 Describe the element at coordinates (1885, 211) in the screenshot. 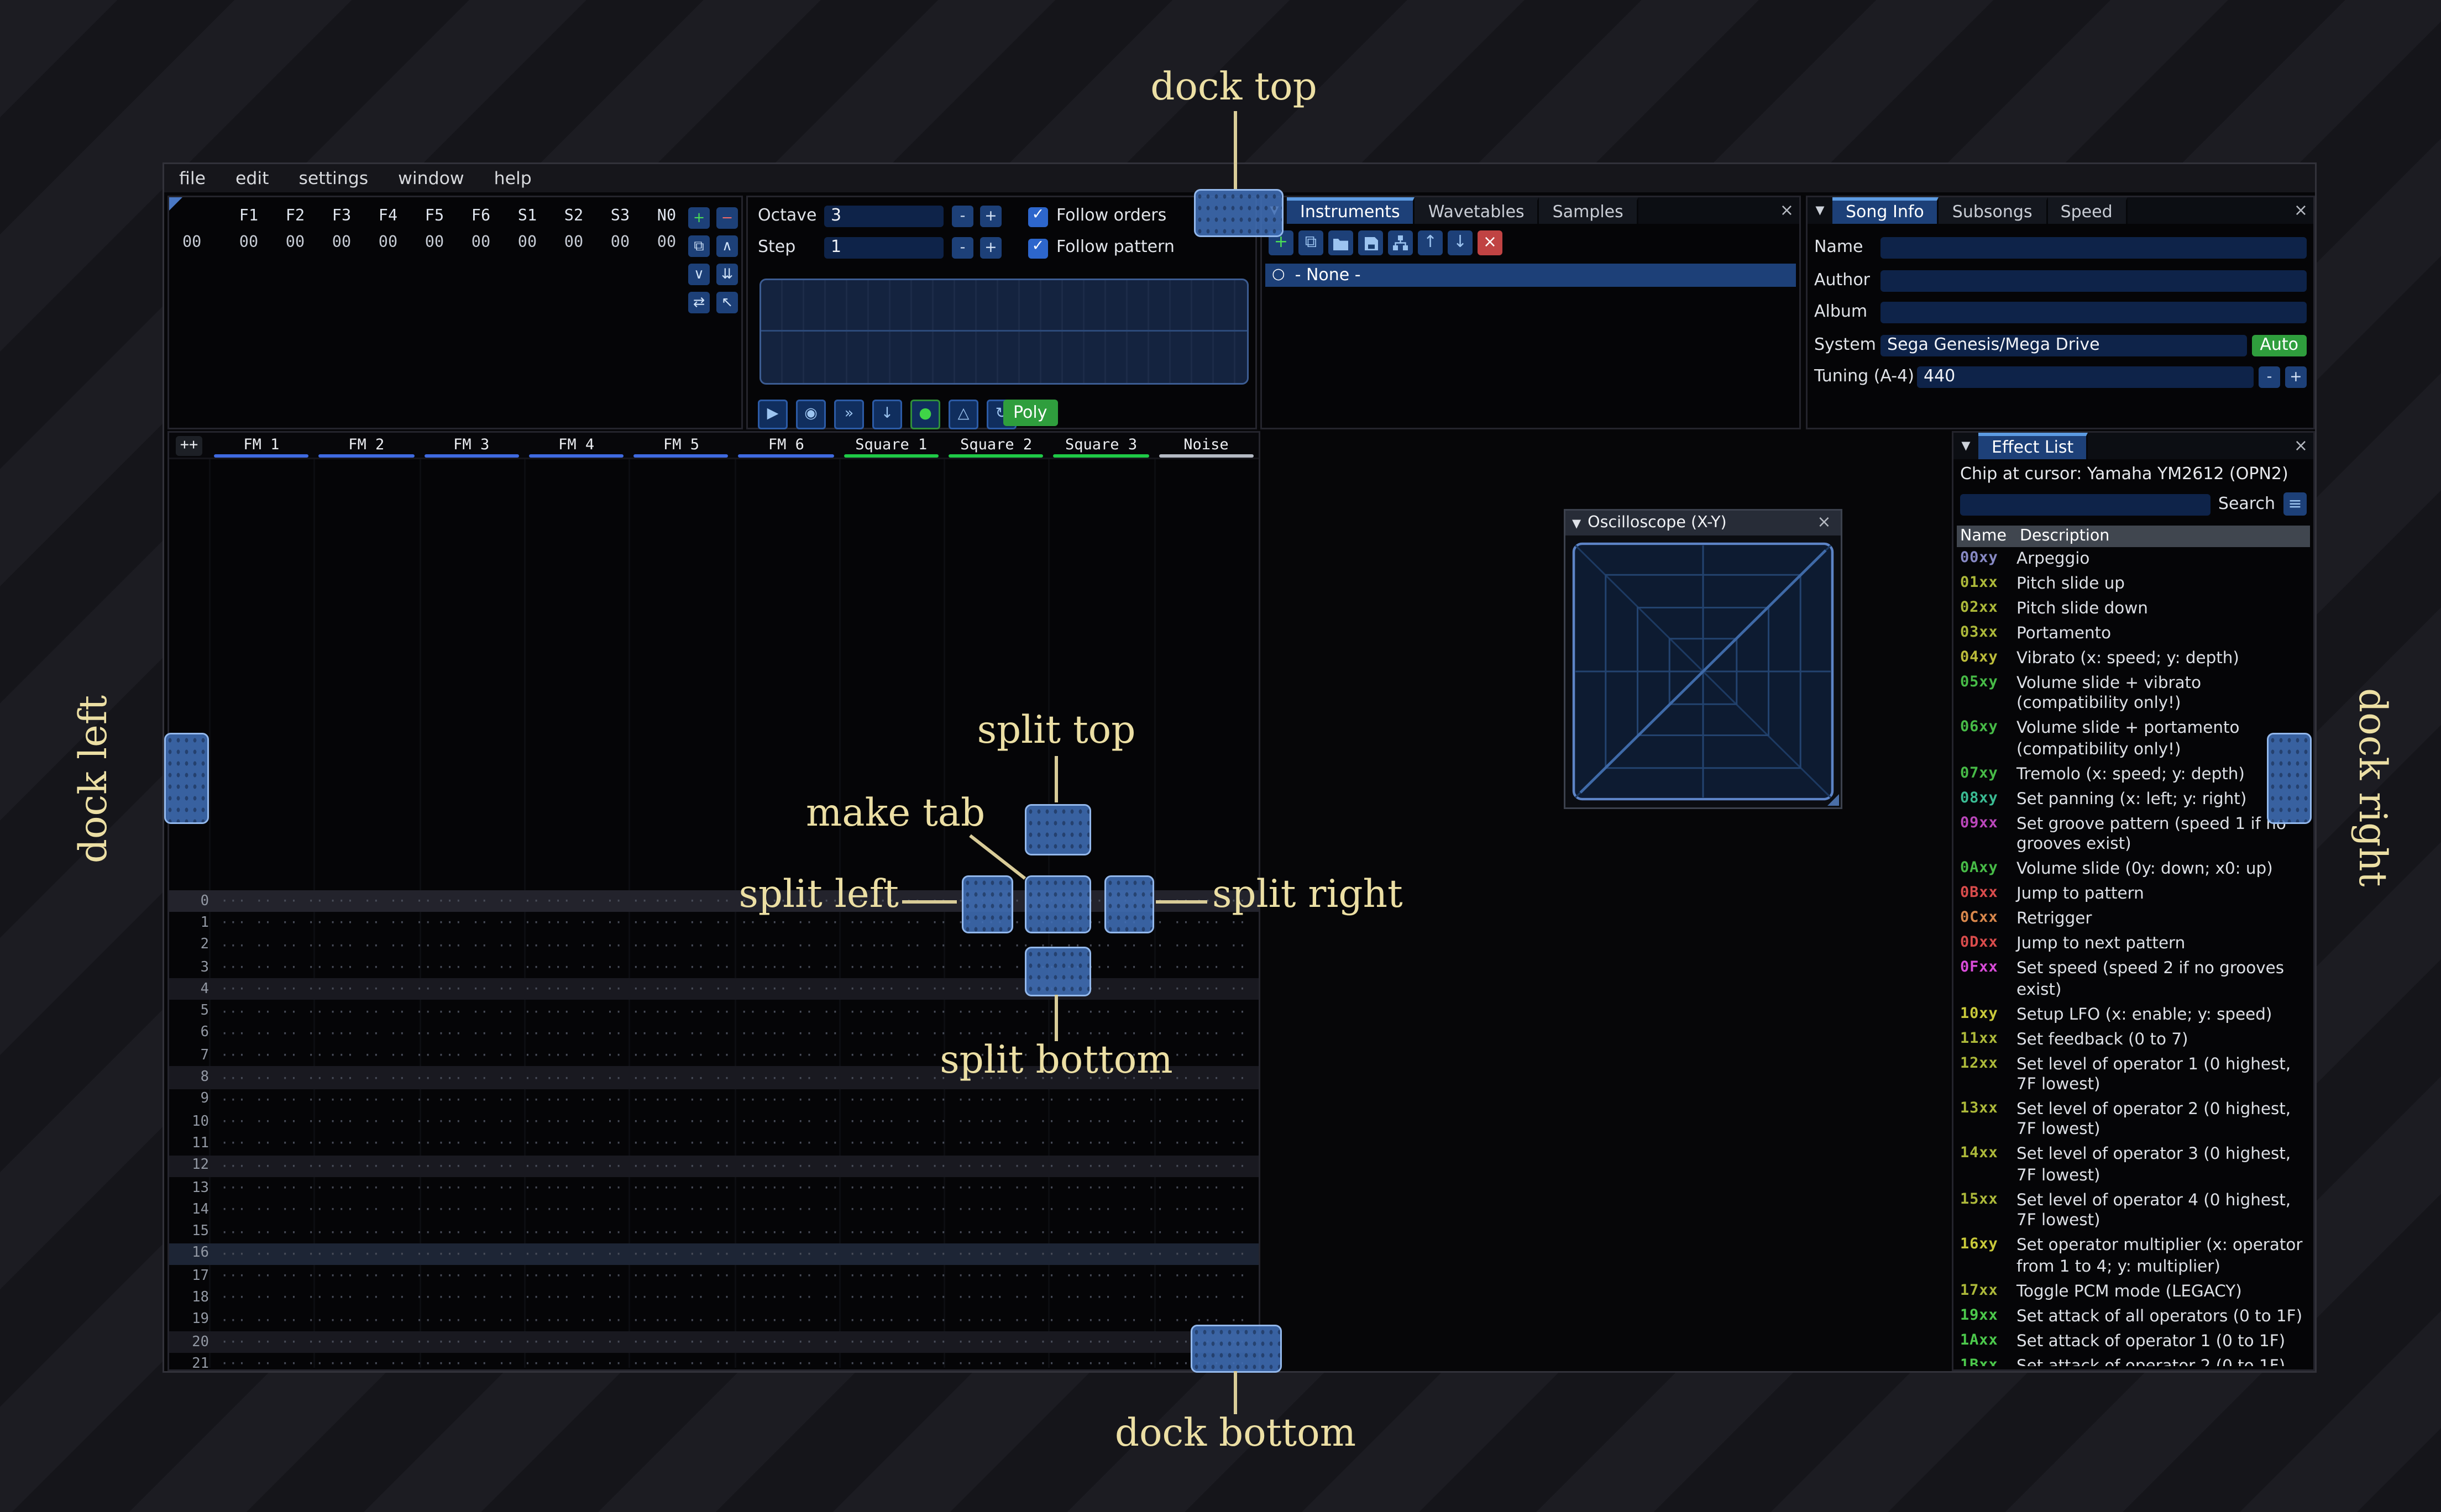

I see `tab-song-info: Song Info` at that location.